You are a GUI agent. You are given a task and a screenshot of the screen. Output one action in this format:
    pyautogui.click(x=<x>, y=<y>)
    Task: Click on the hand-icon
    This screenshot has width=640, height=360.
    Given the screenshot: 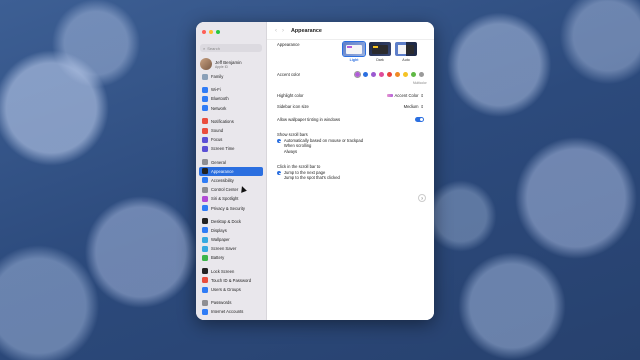 What is the action you would take?
    pyautogui.click(x=205, y=208)
    